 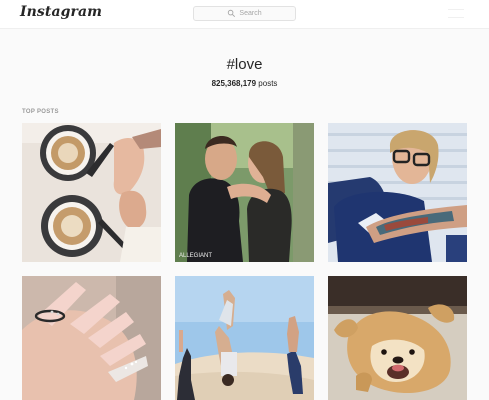 I want to click on post-thumbnail-nails, so click(x=91, y=338).